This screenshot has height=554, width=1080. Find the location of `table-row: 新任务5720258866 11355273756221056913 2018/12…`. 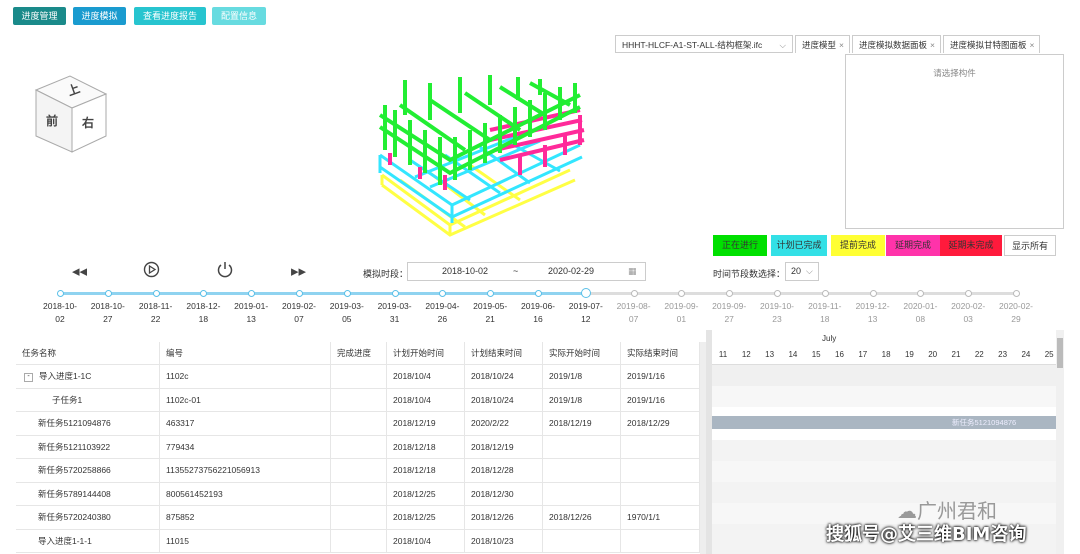

table-row: 新任务5720258866 11355273756221056913 2018/12… is located at coordinates (358, 470).